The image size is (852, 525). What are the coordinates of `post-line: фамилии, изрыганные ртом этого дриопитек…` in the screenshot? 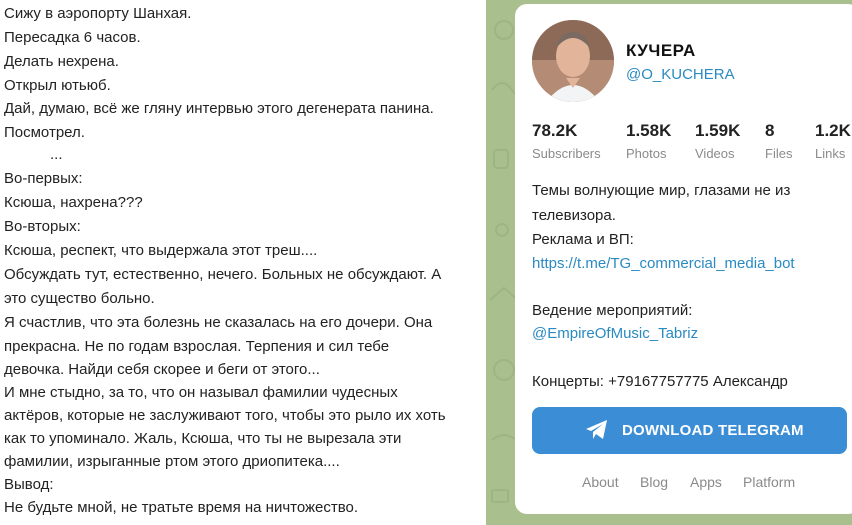 It's located at (172, 461).